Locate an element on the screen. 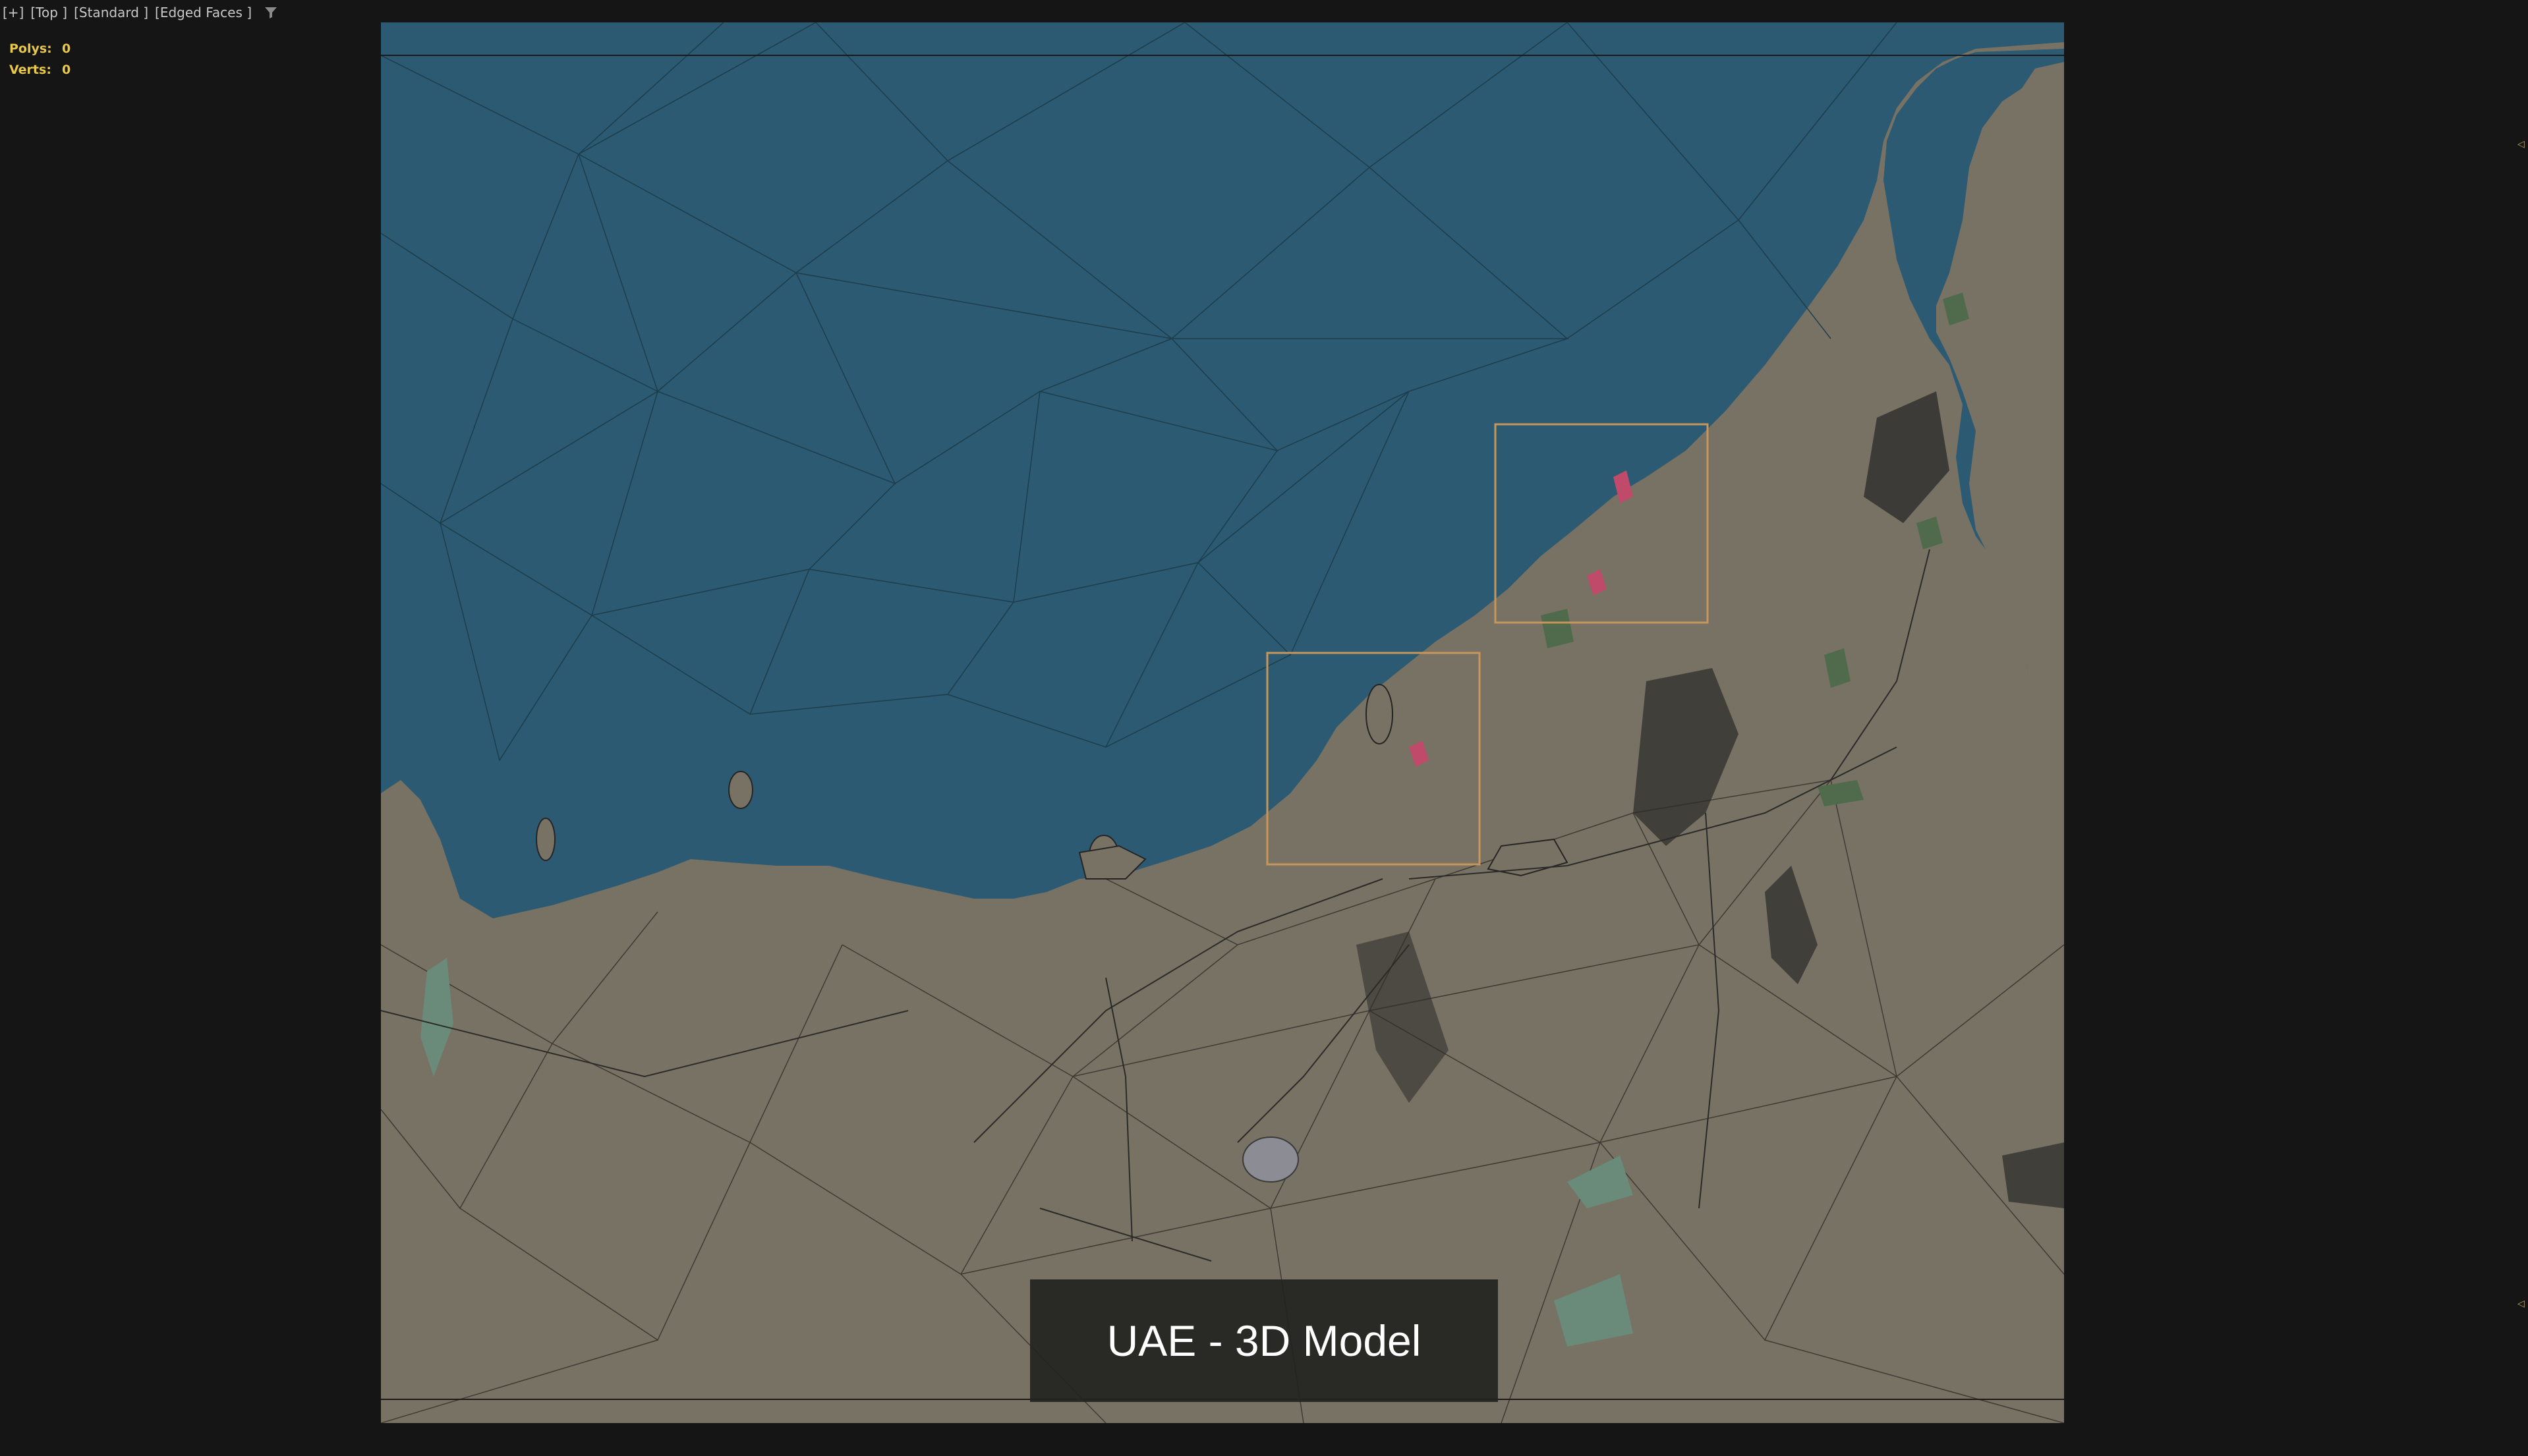 This screenshot has width=2528, height=1456. caption-title: UAE - 3D Model is located at coordinates (1264, 1340).